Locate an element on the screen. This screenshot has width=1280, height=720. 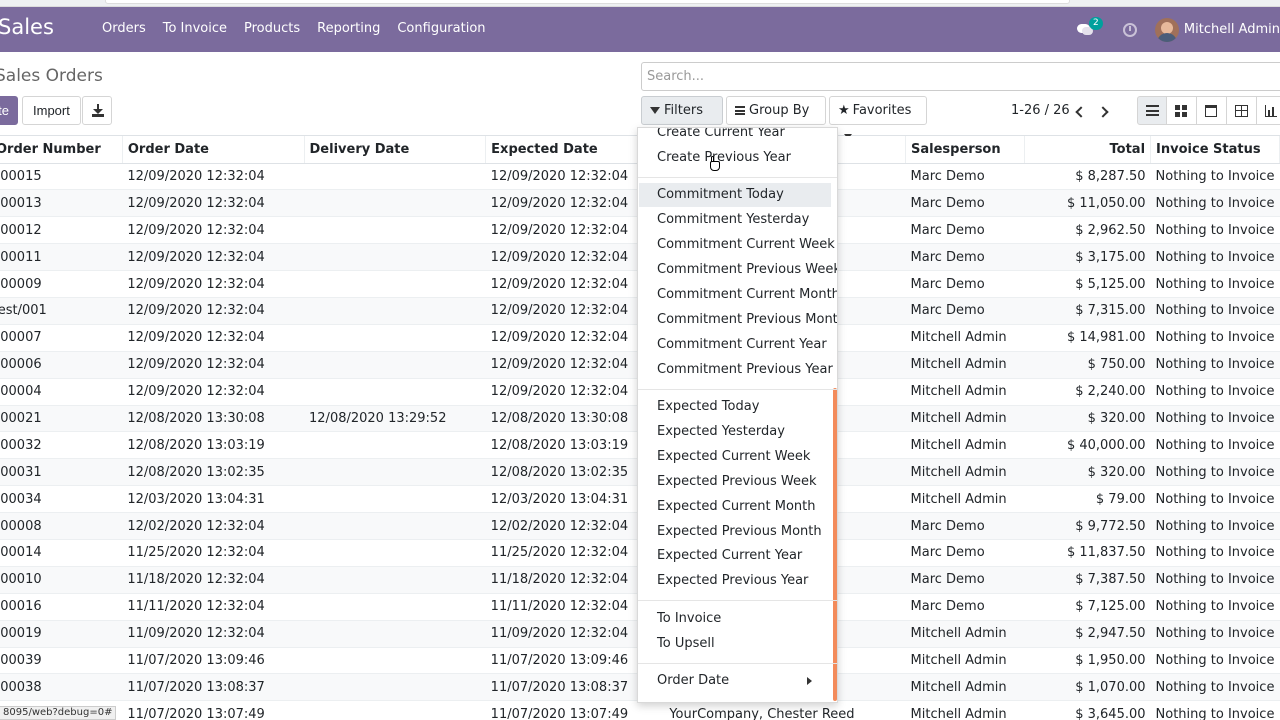
menu-to-invoice: To Invoice is located at coordinates (195, 28).